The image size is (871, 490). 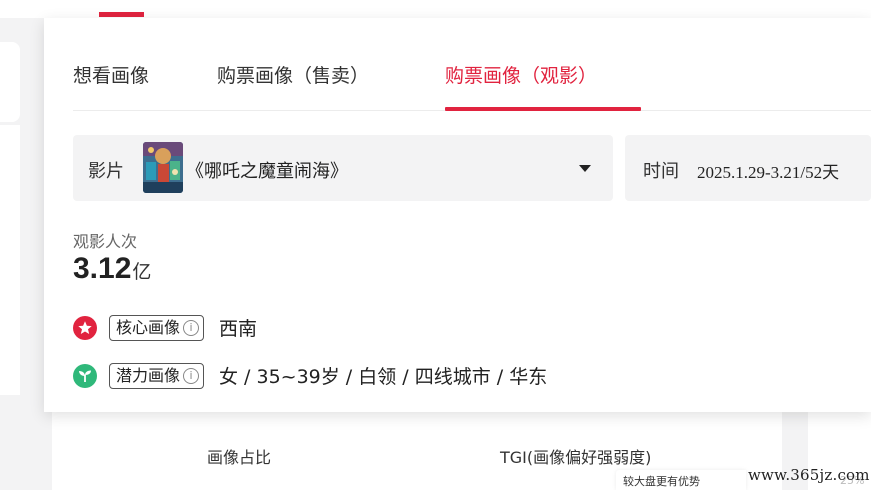 What do you see at coordinates (121, 14) in the screenshot?
I see `background-active-nav-indicator` at bounding box center [121, 14].